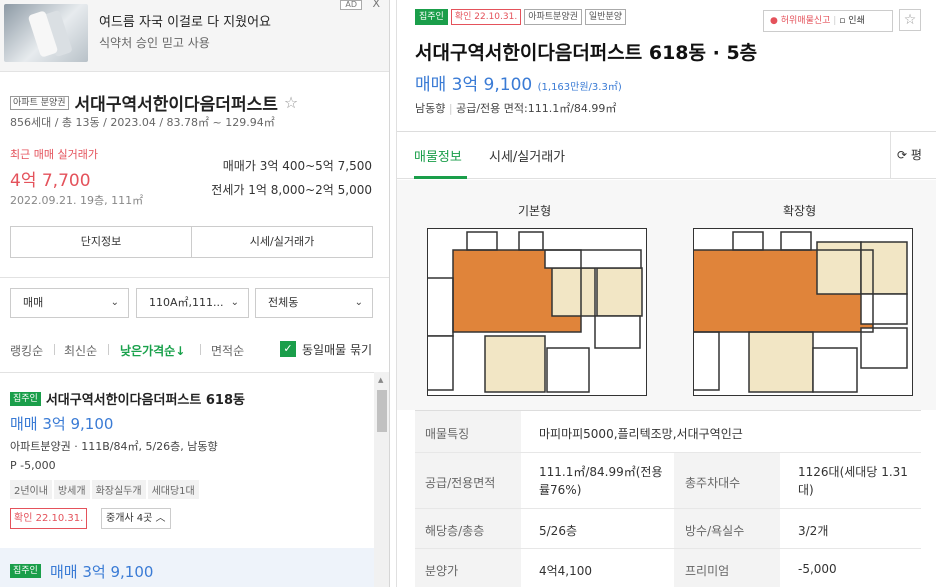  Describe the element at coordinates (376, 5) in the screenshot. I see `ad-close-icon: X` at that location.